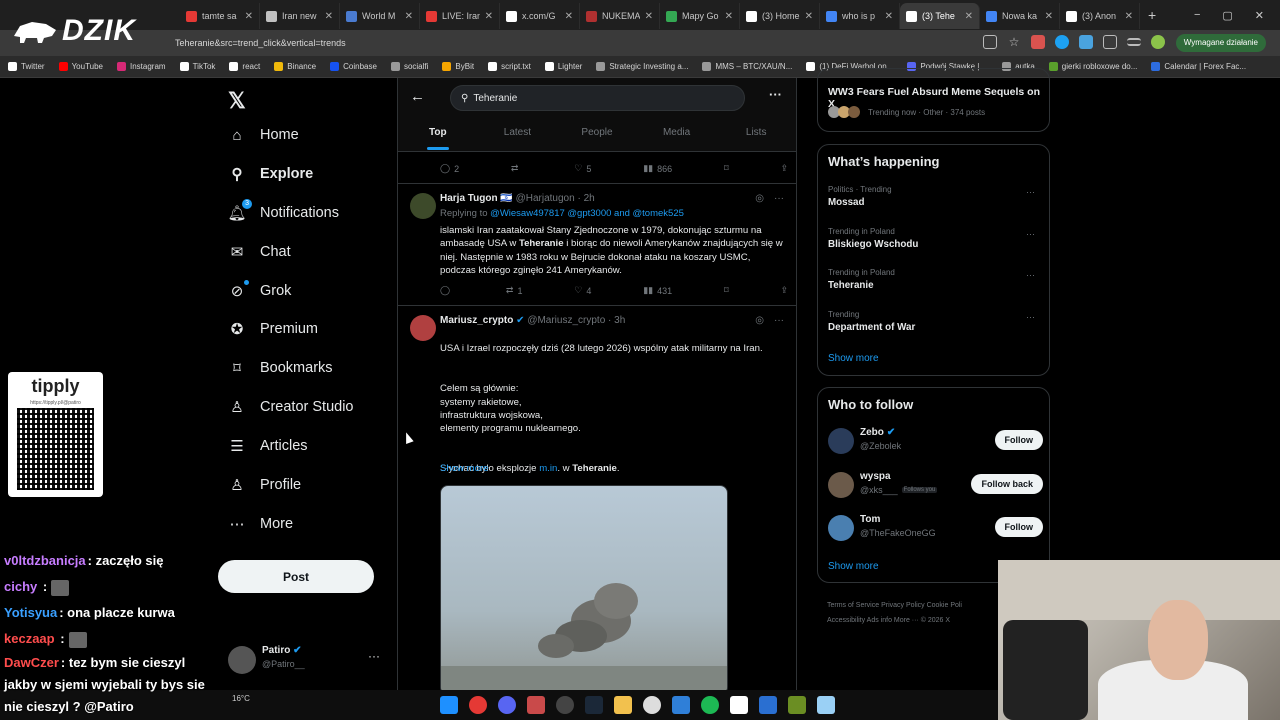 Image resolution: width=1280 pixels, height=720 pixels. Describe the element at coordinates (657, 168) in the screenshot. I see `views-button: ▮▮ 866` at that location.